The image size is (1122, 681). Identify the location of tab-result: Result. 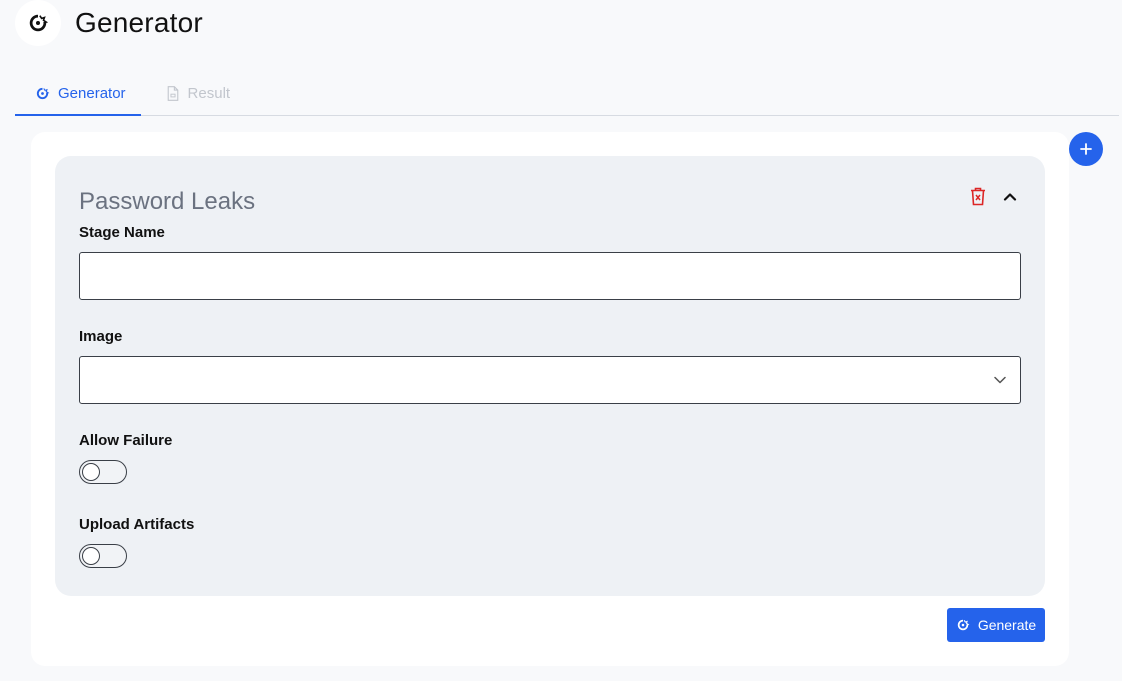
(196, 93).